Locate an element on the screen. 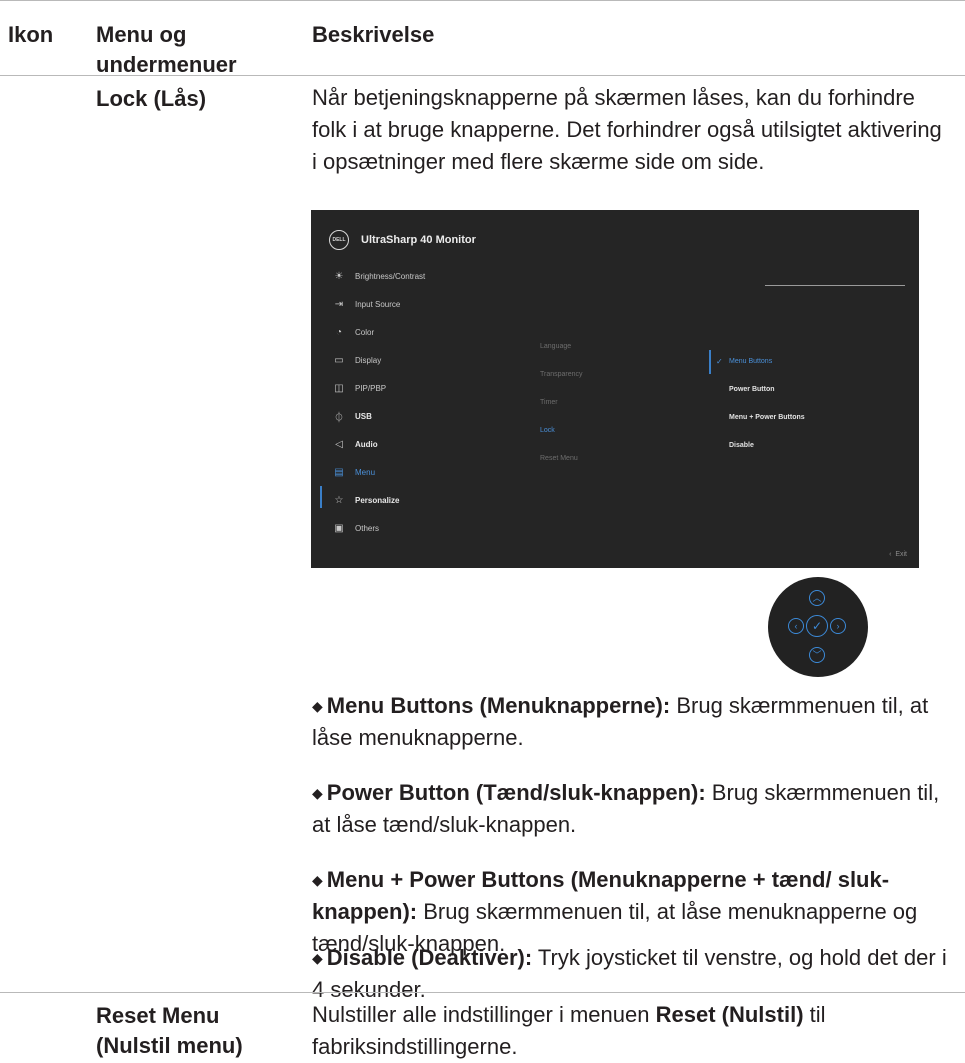 Image resolution: width=965 pixels, height=1063 pixels. input-source-icon: ⇥ is located at coordinates (339, 304).